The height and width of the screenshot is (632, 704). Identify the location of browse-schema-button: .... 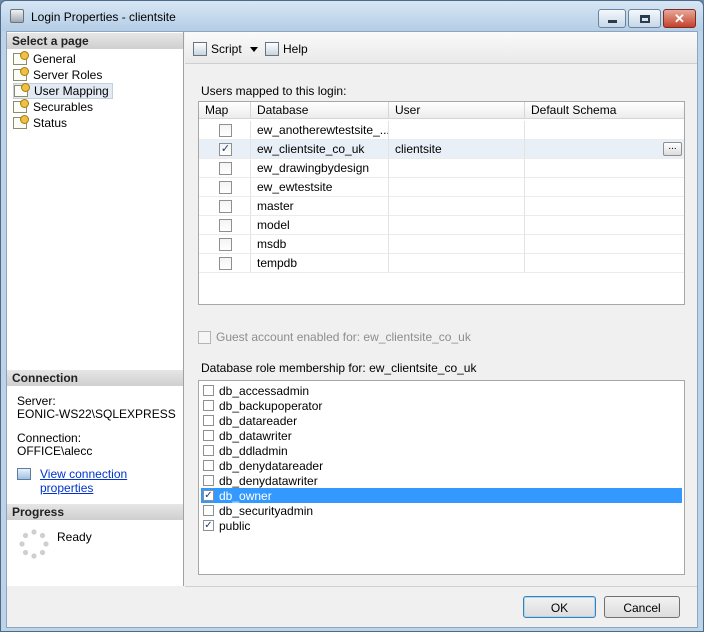
(672, 149).